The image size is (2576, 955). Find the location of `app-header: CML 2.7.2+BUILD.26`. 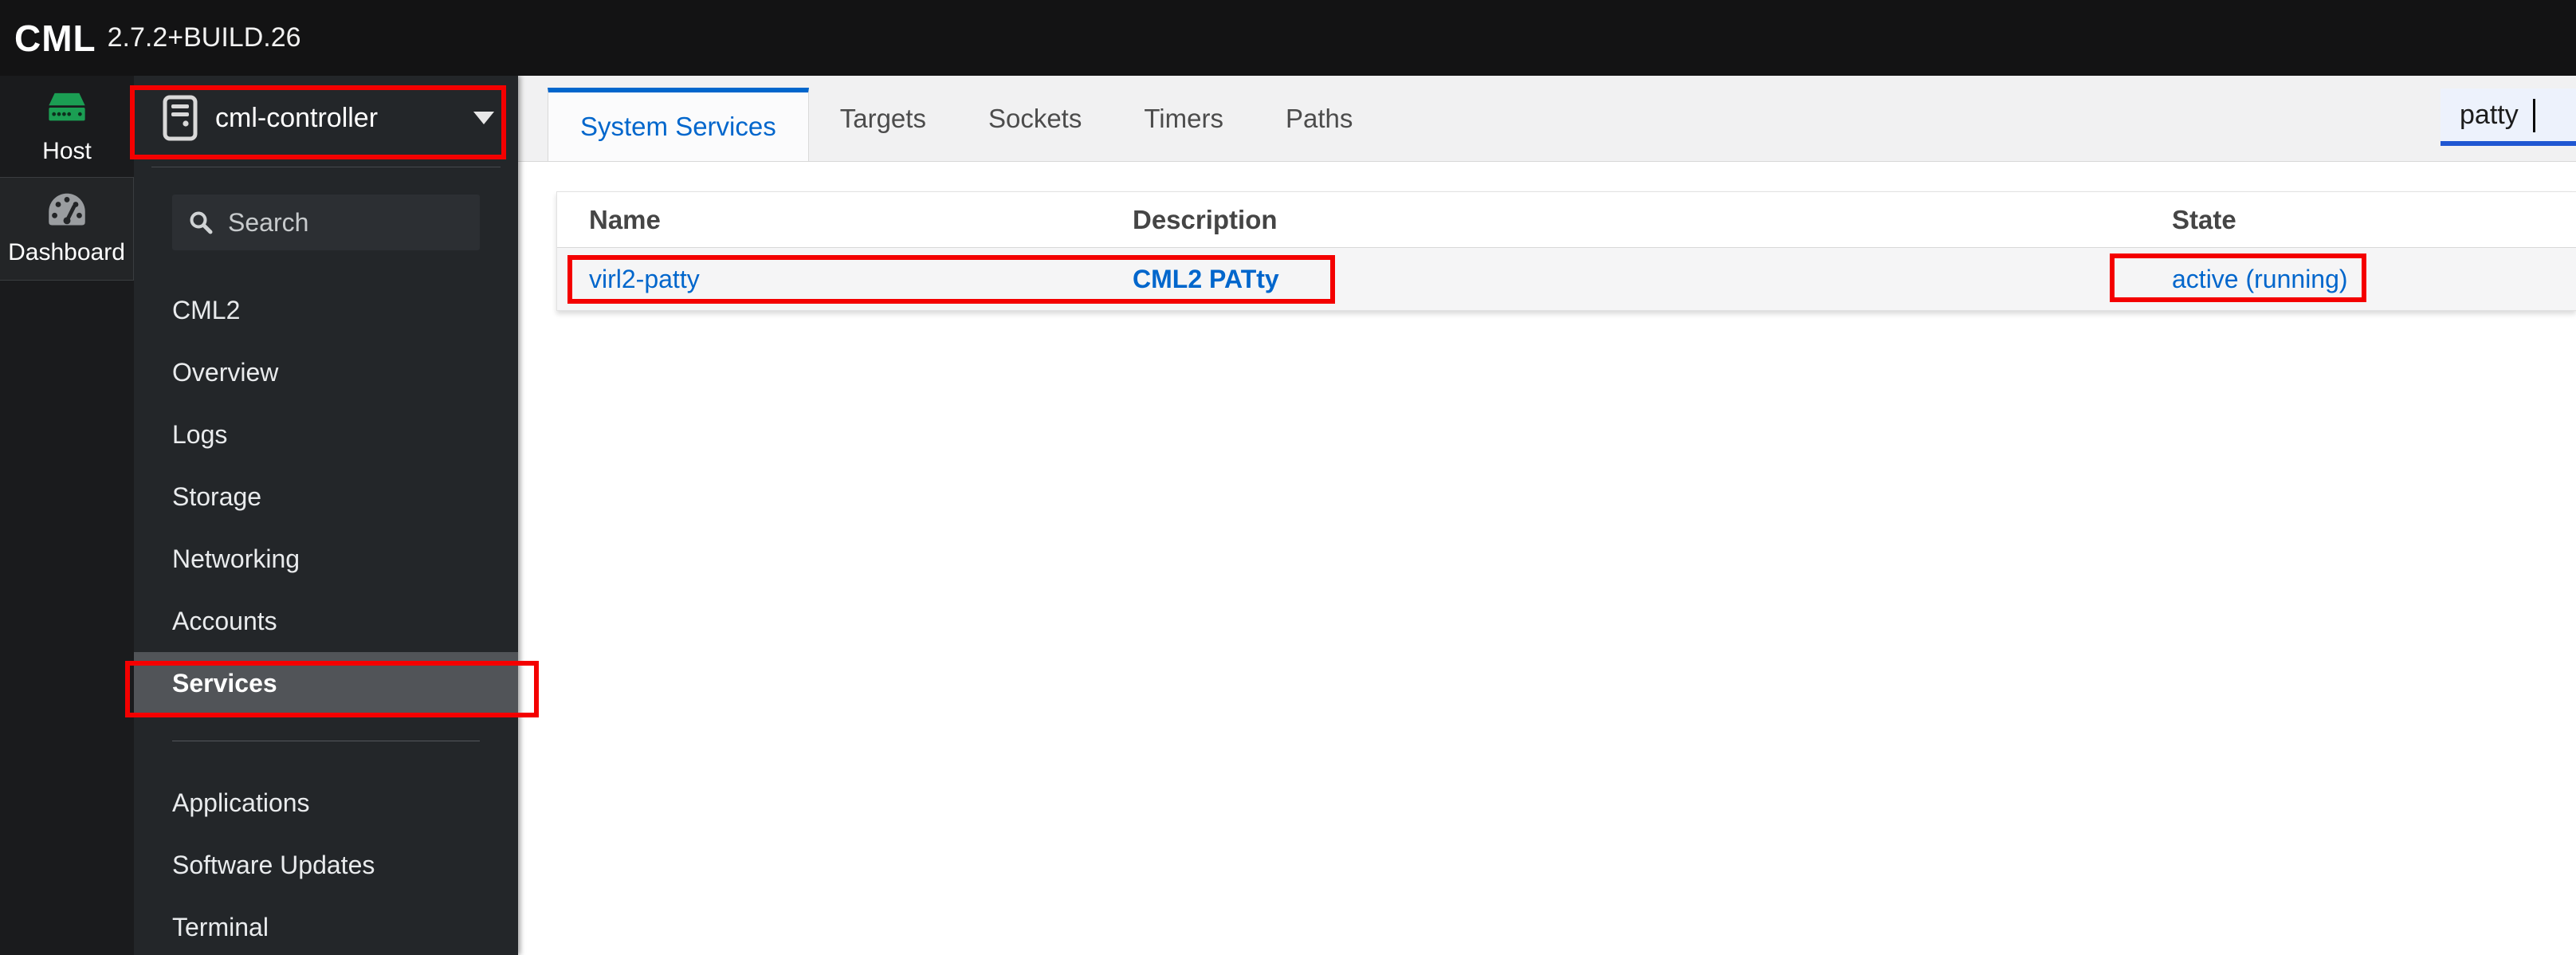

app-header: CML 2.7.2+BUILD.26 is located at coordinates (1288, 38).